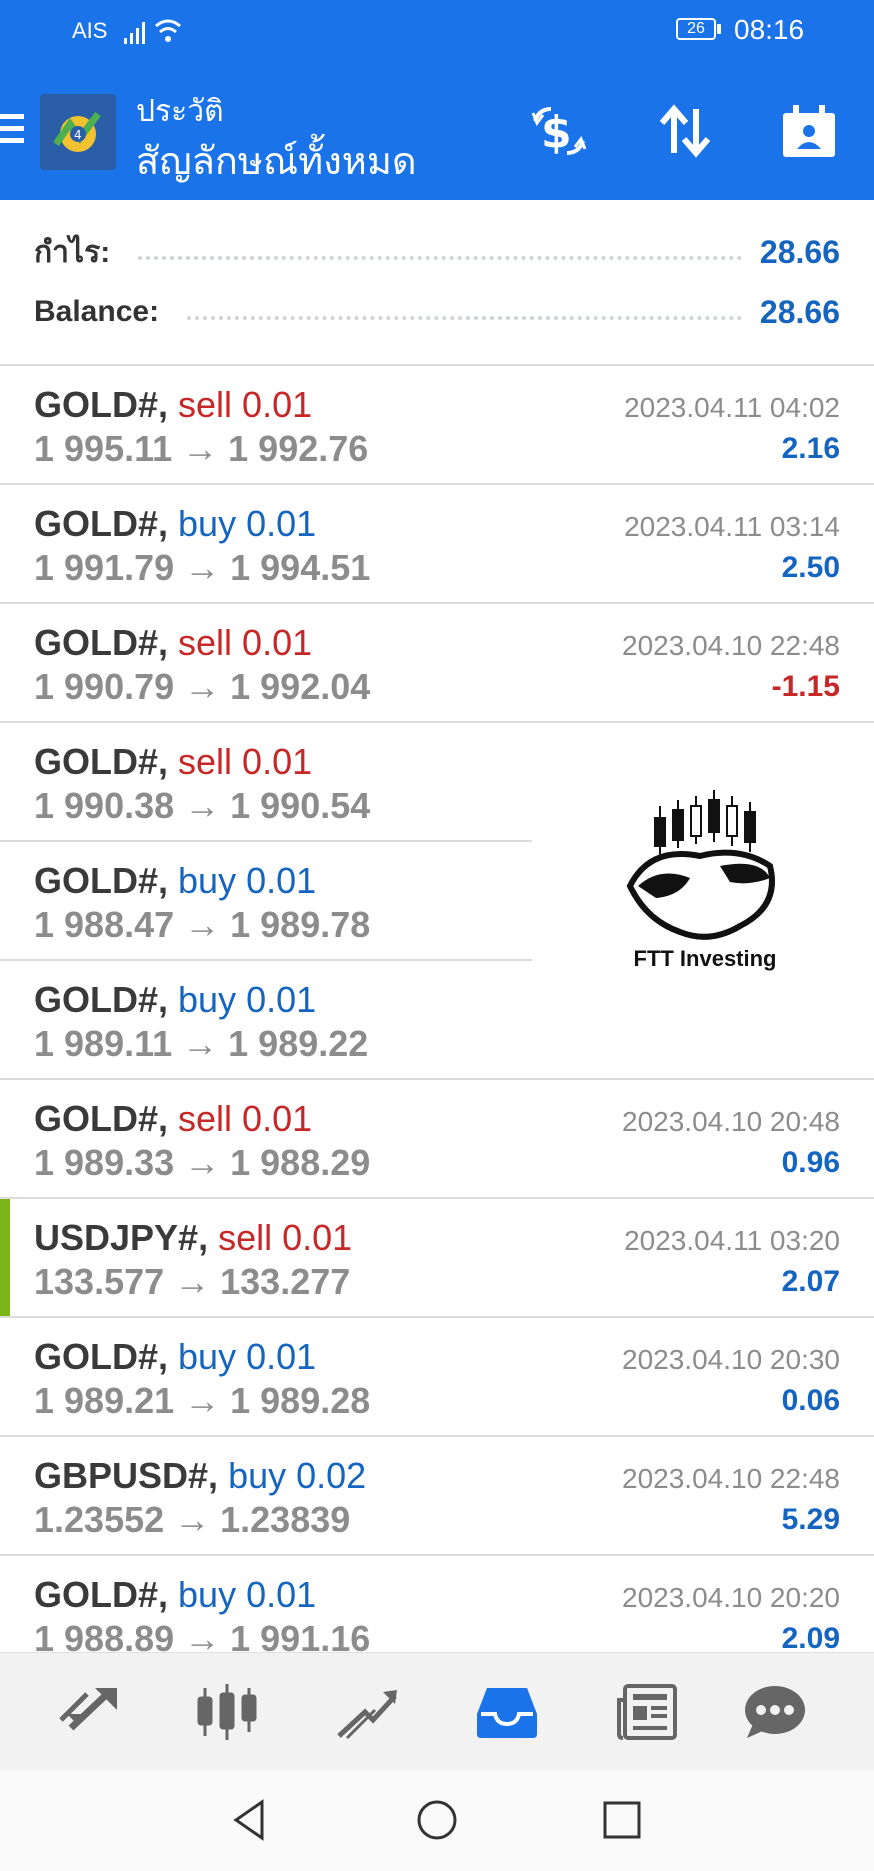  What do you see at coordinates (810, 1519) in the screenshot?
I see `trade-profit: 5.29` at bounding box center [810, 1519].